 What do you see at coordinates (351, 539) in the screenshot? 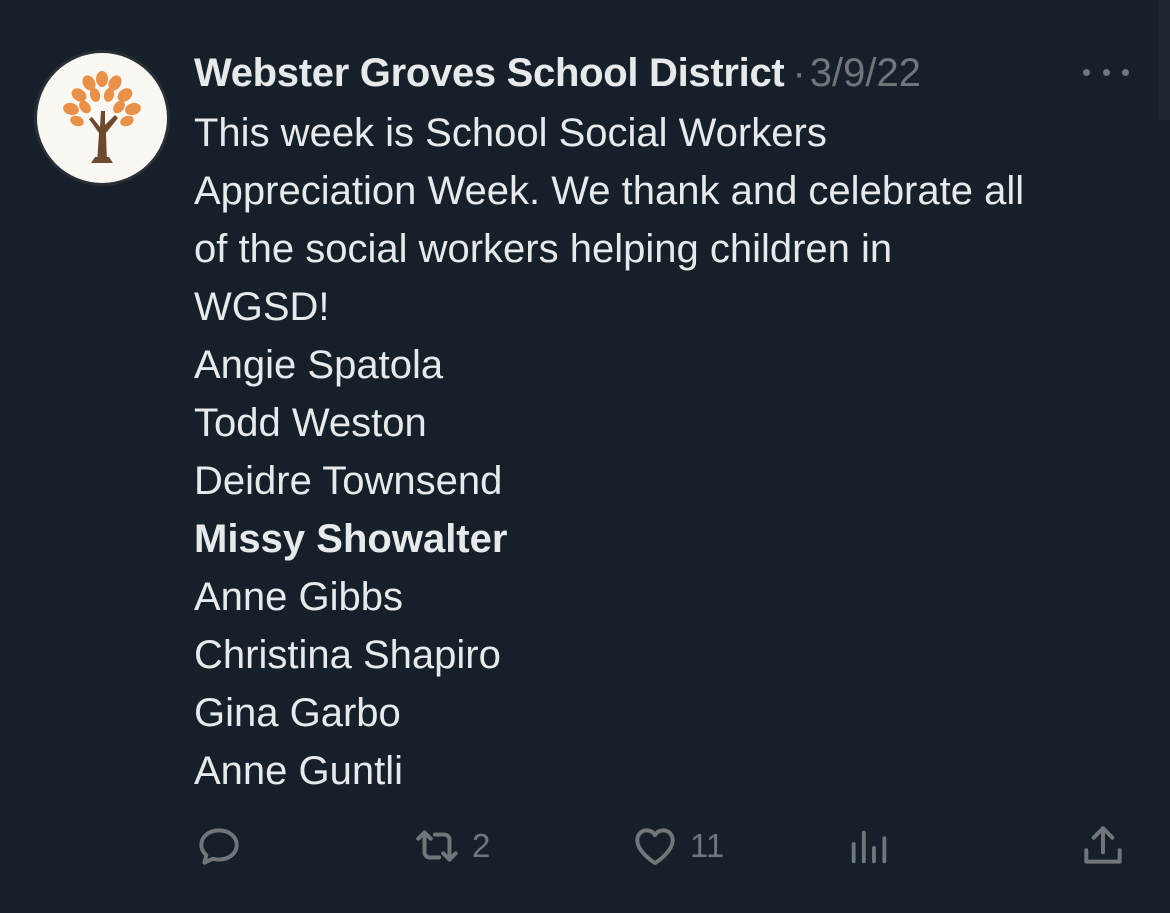
I see `social-worker-name: Missy Showalter` at bounding box center [351, 539].